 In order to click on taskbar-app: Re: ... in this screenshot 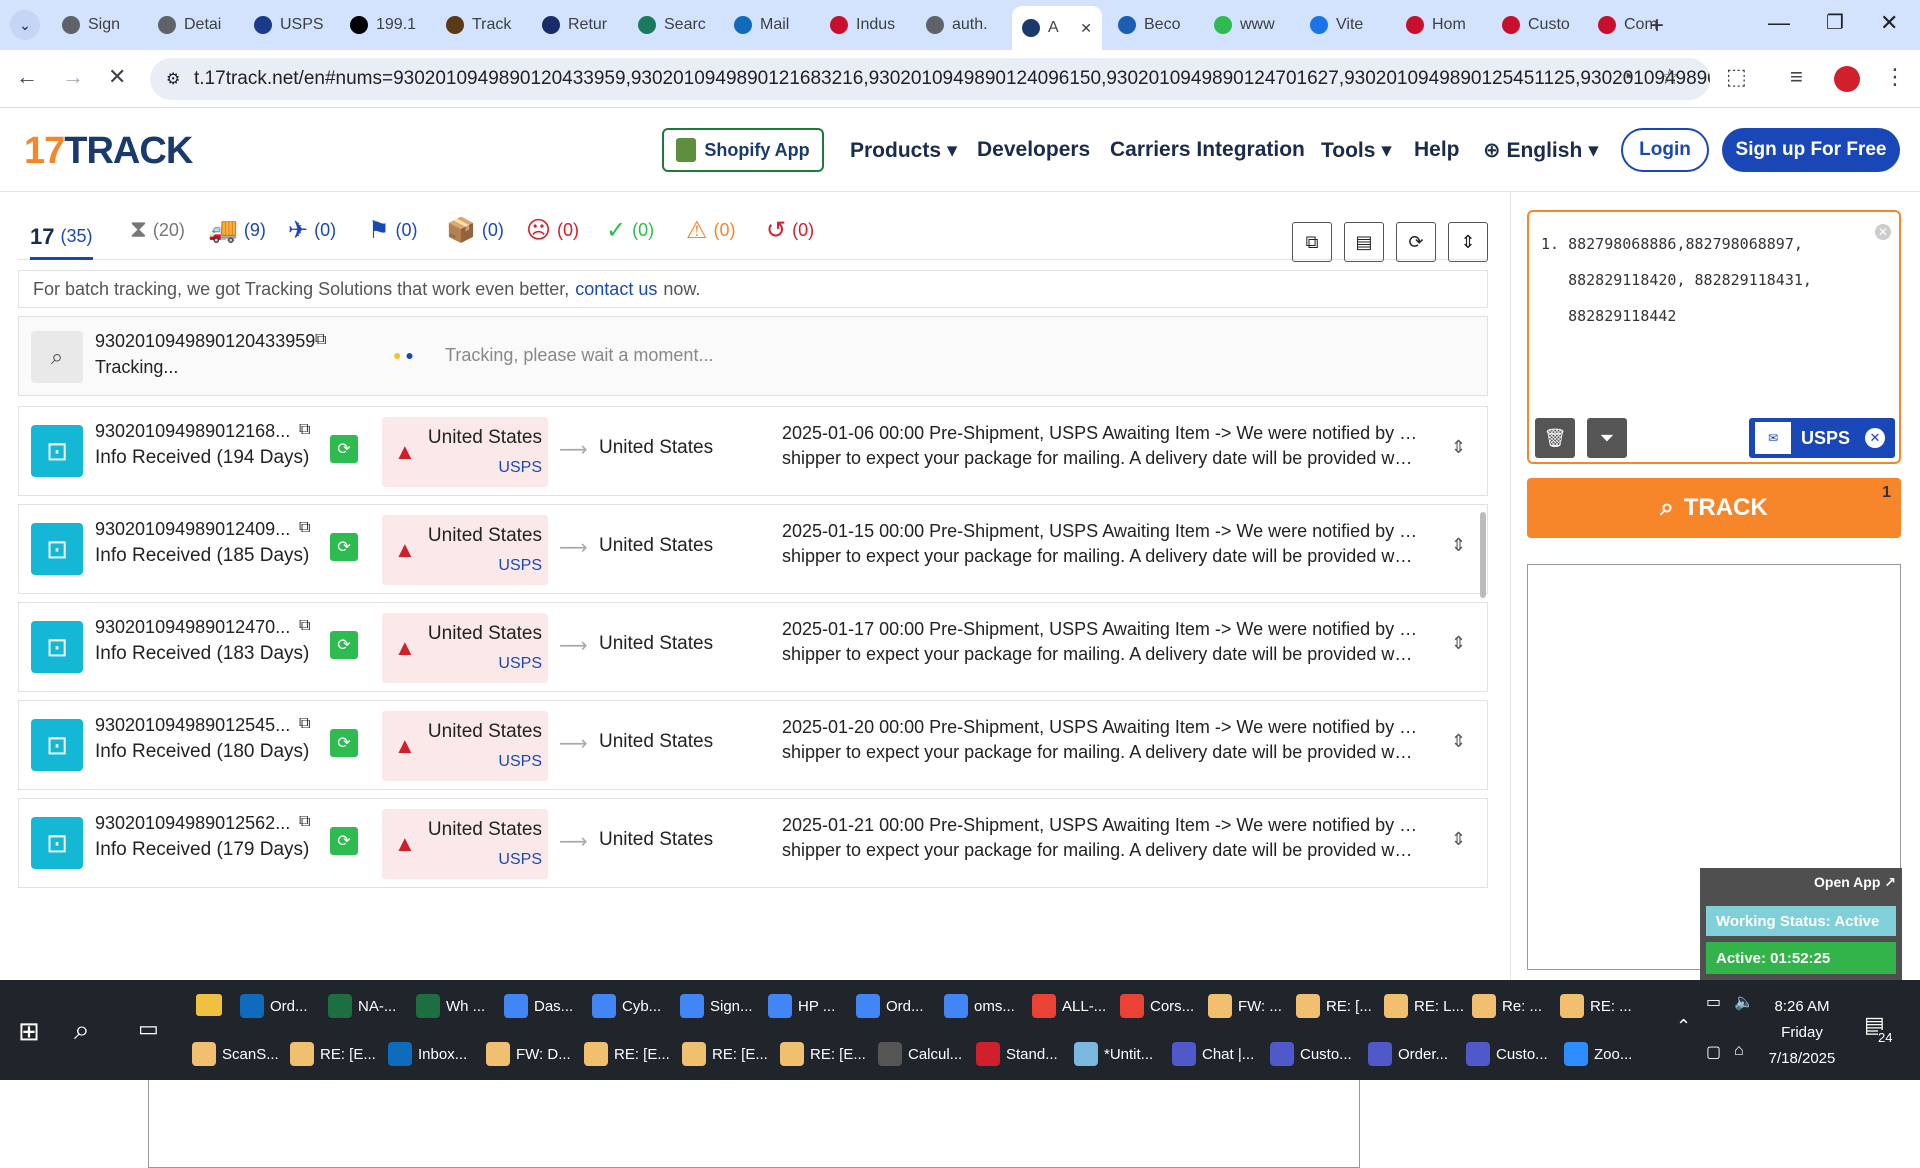, I will do `click(1513, 1006)`.